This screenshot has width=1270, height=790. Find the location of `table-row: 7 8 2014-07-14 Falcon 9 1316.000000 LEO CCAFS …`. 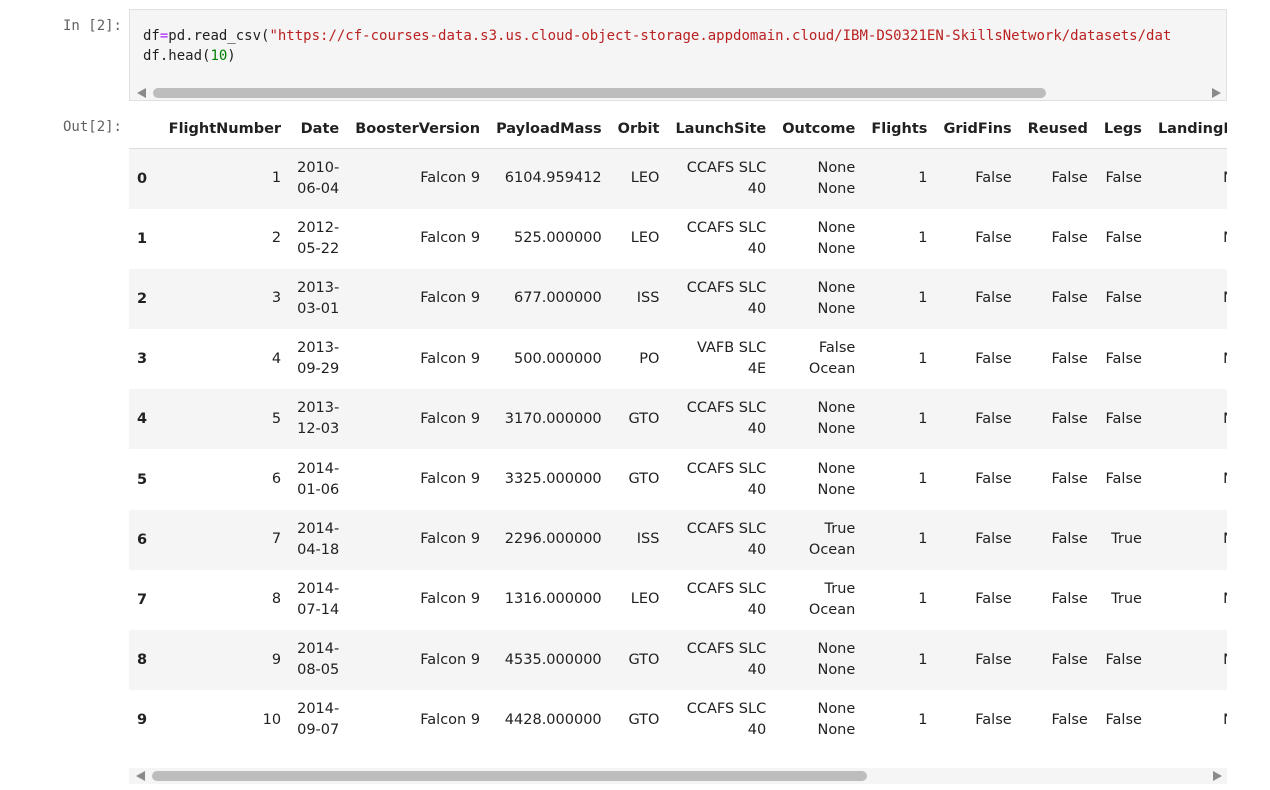

table-row: 7 8 2014-07-14 Falcon 9 1316.000000 LEO CCAFS … is located at coordinates (678, 600).